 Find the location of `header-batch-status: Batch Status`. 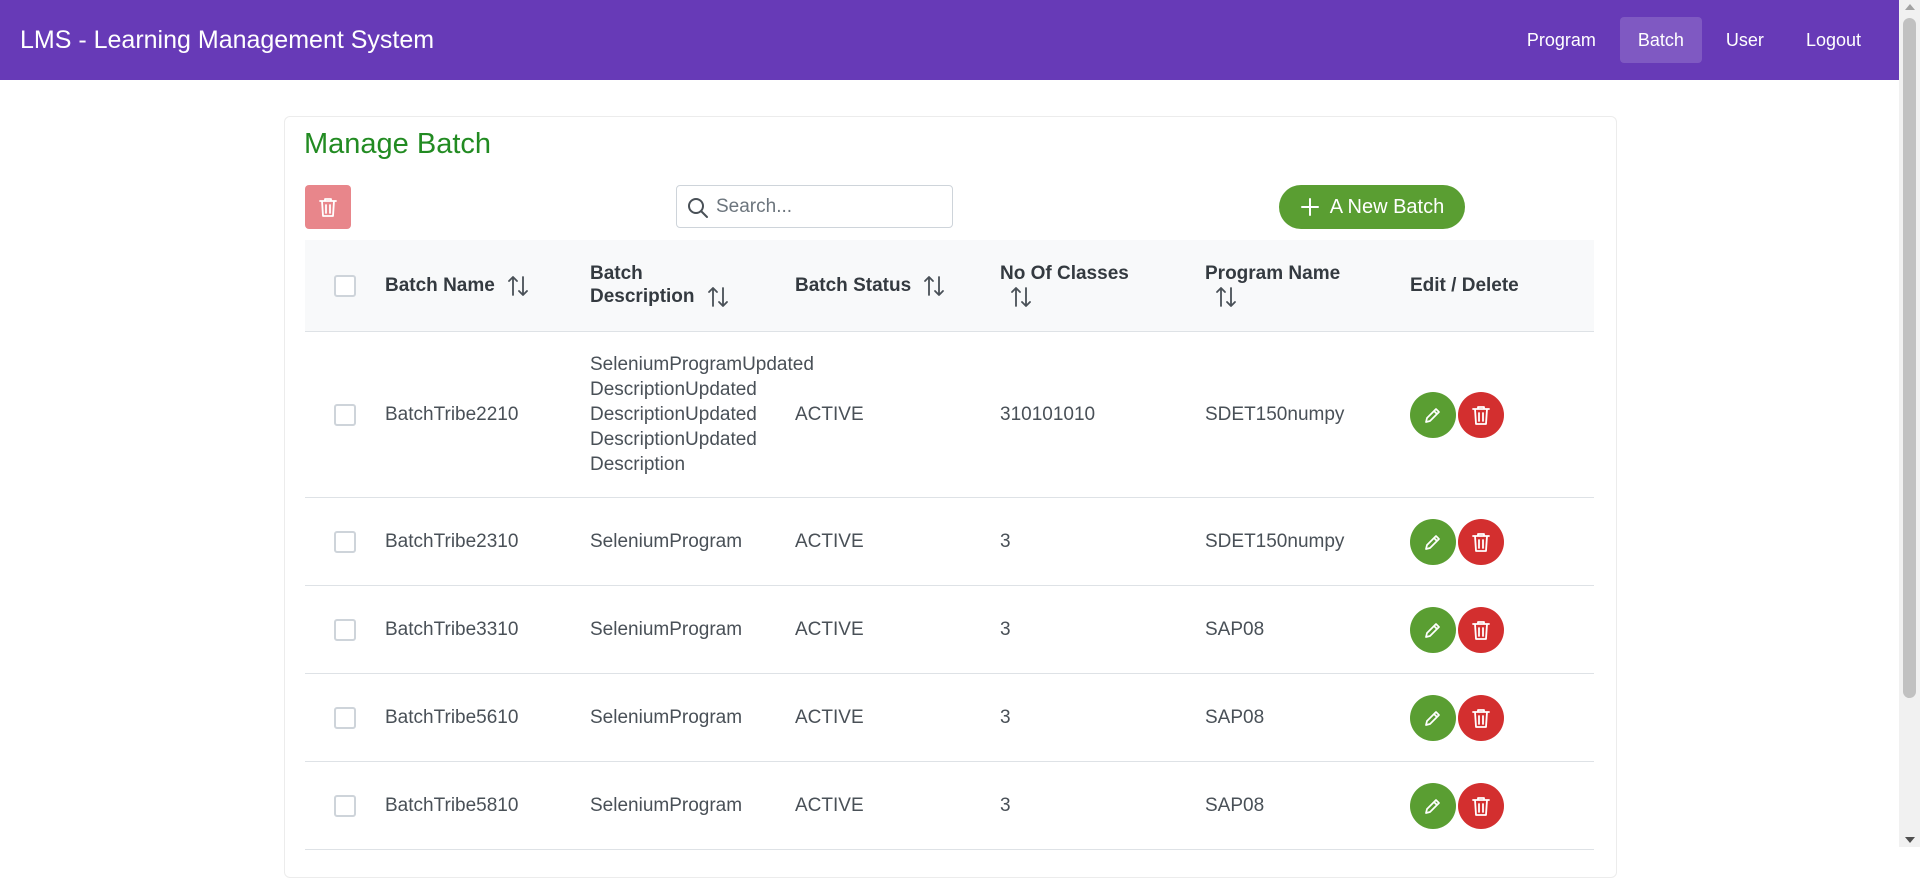

header-batch-status: Batch Status is located at coordinates (853, 285).